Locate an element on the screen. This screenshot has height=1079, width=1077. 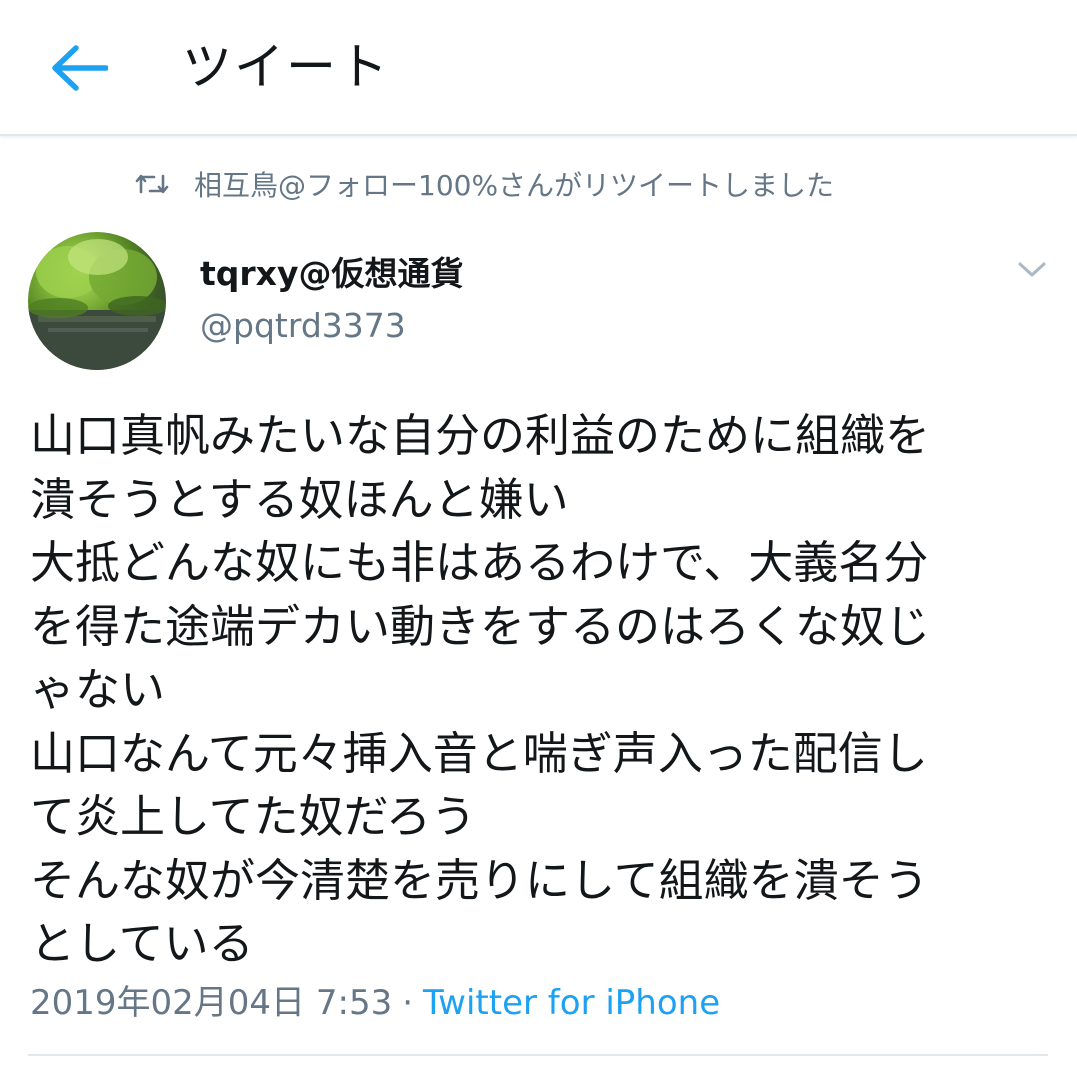
tweet-menu-button is located at coordinates (1032, 270).